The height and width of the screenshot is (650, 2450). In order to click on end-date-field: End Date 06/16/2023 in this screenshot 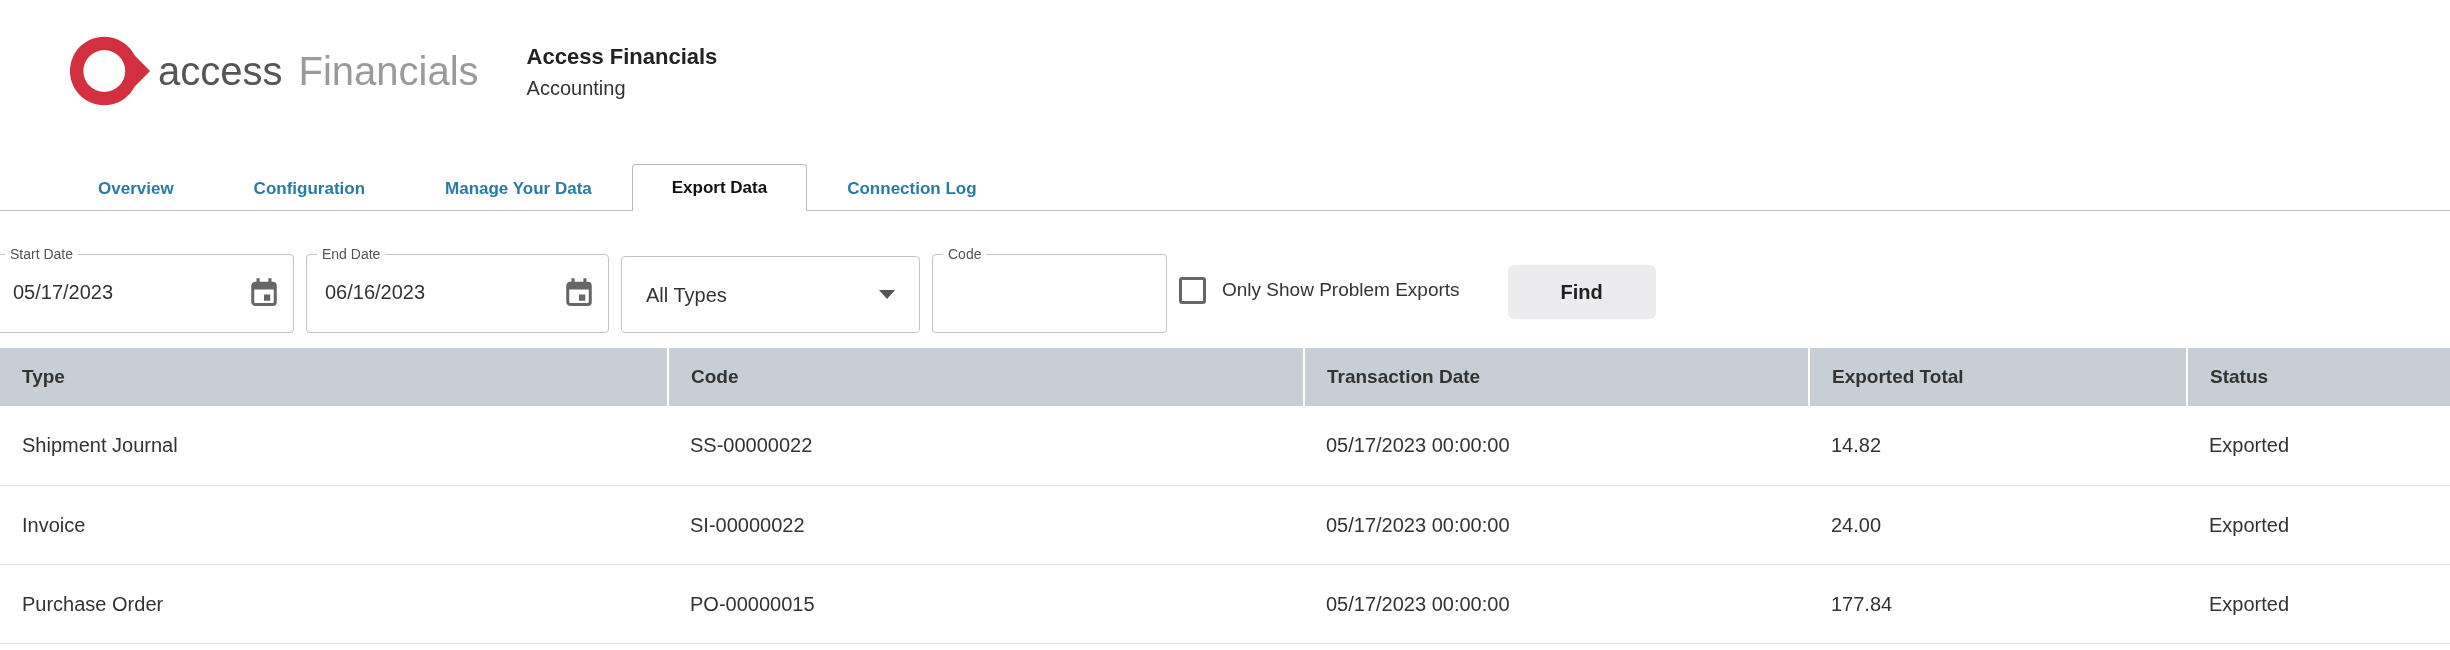, I will do `click(457, 290)`.